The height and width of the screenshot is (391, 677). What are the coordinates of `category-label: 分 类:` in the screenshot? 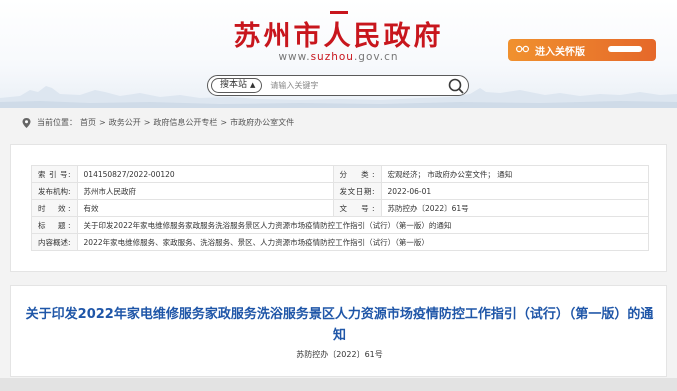 It's located at (357, 174).